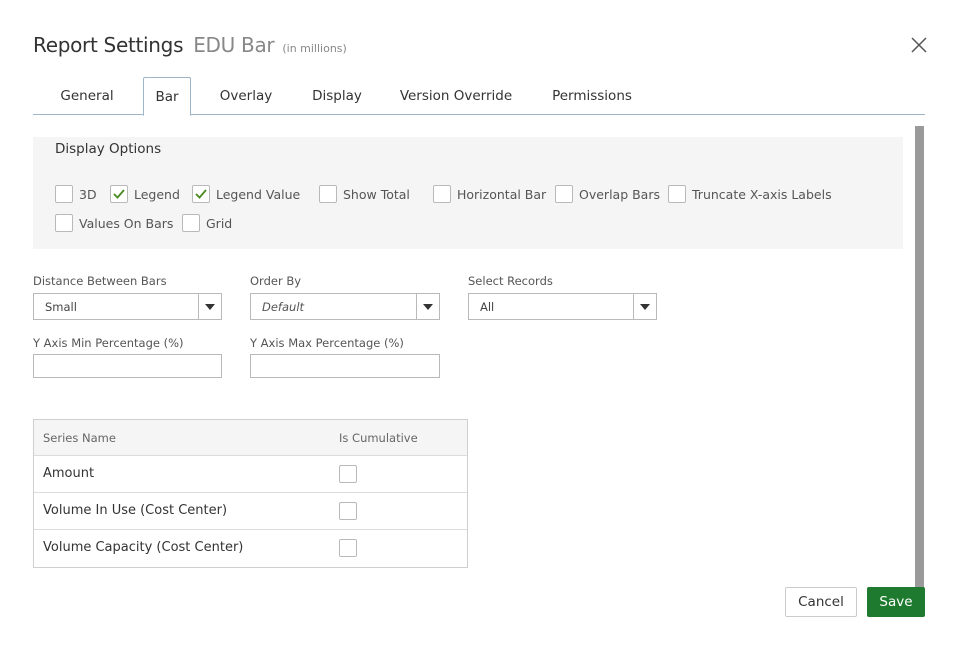  Describe the element at coordinates (919, 362) in the screenshot. I see `vertical-scrollbar` at that location.